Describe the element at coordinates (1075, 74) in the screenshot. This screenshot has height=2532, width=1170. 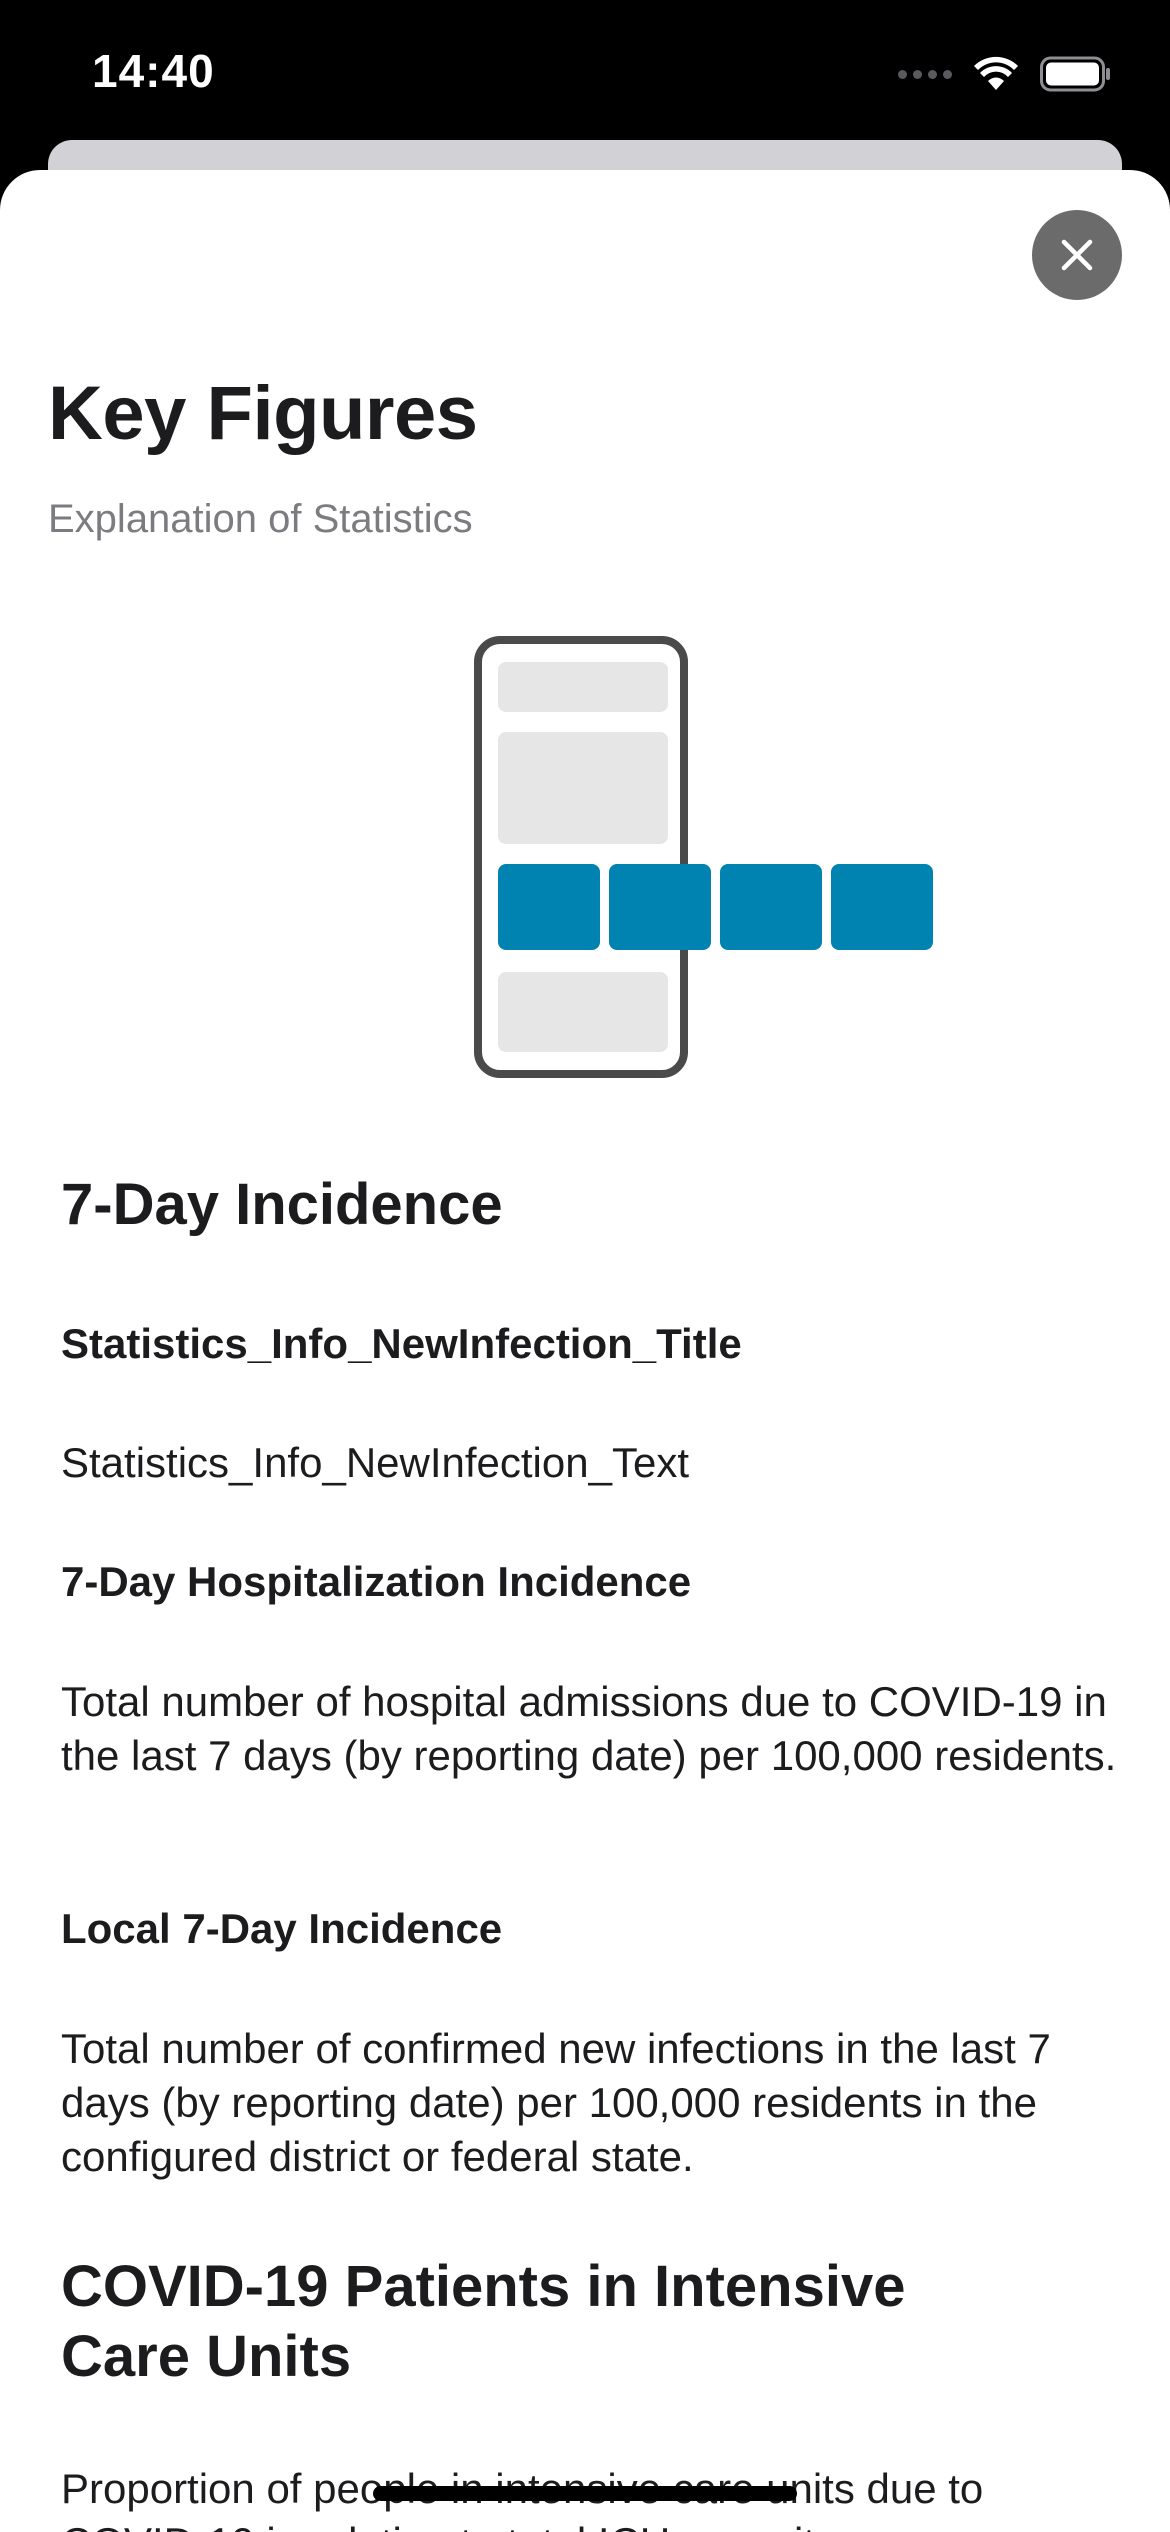
I see `battery-icon` at that location.